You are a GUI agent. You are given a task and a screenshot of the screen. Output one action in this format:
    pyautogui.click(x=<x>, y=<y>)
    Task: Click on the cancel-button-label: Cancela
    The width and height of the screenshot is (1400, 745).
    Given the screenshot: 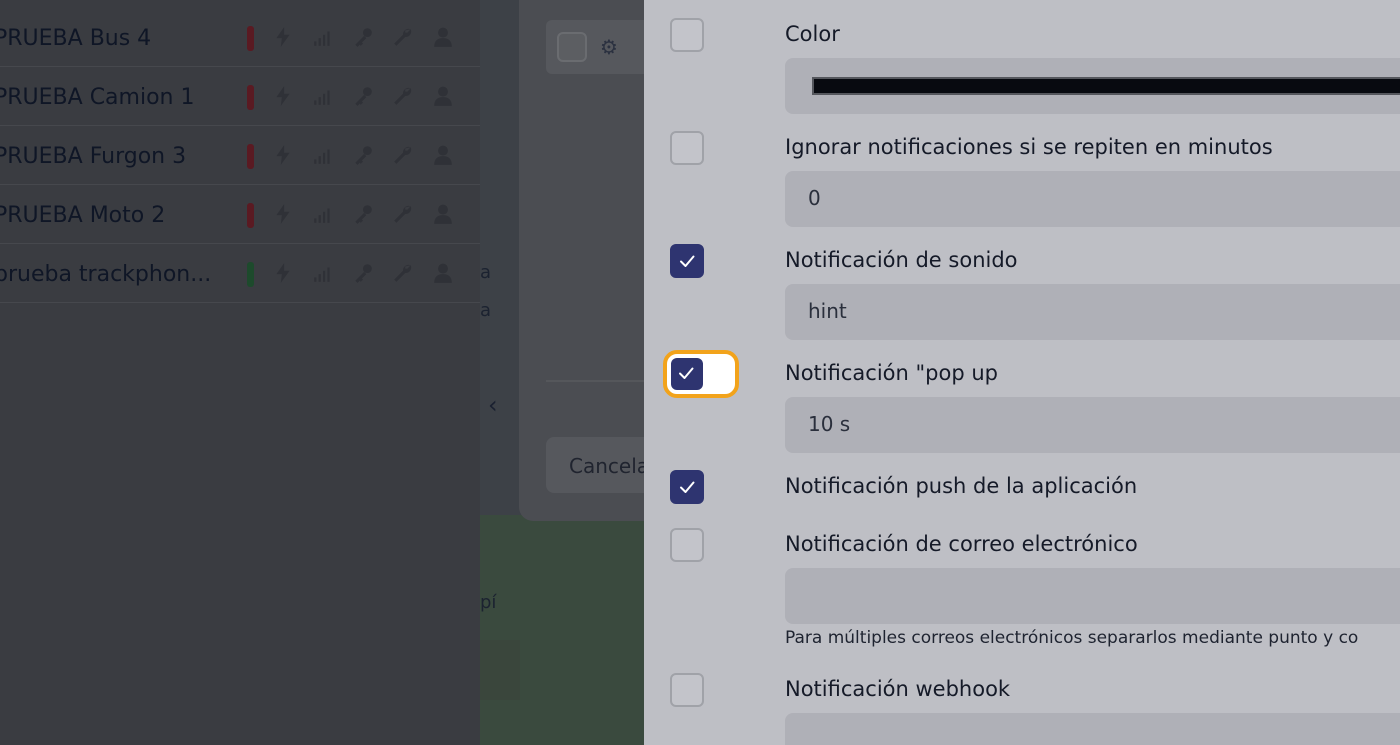 What is the action you would take?
    pyautogui.click(x=609, y=466)
    